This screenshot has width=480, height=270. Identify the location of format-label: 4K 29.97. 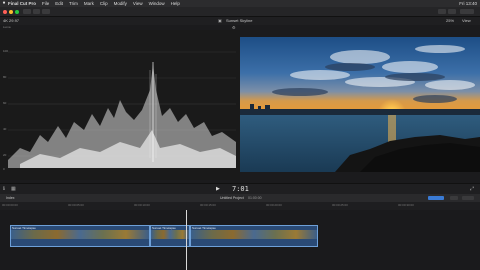
(11, 20).